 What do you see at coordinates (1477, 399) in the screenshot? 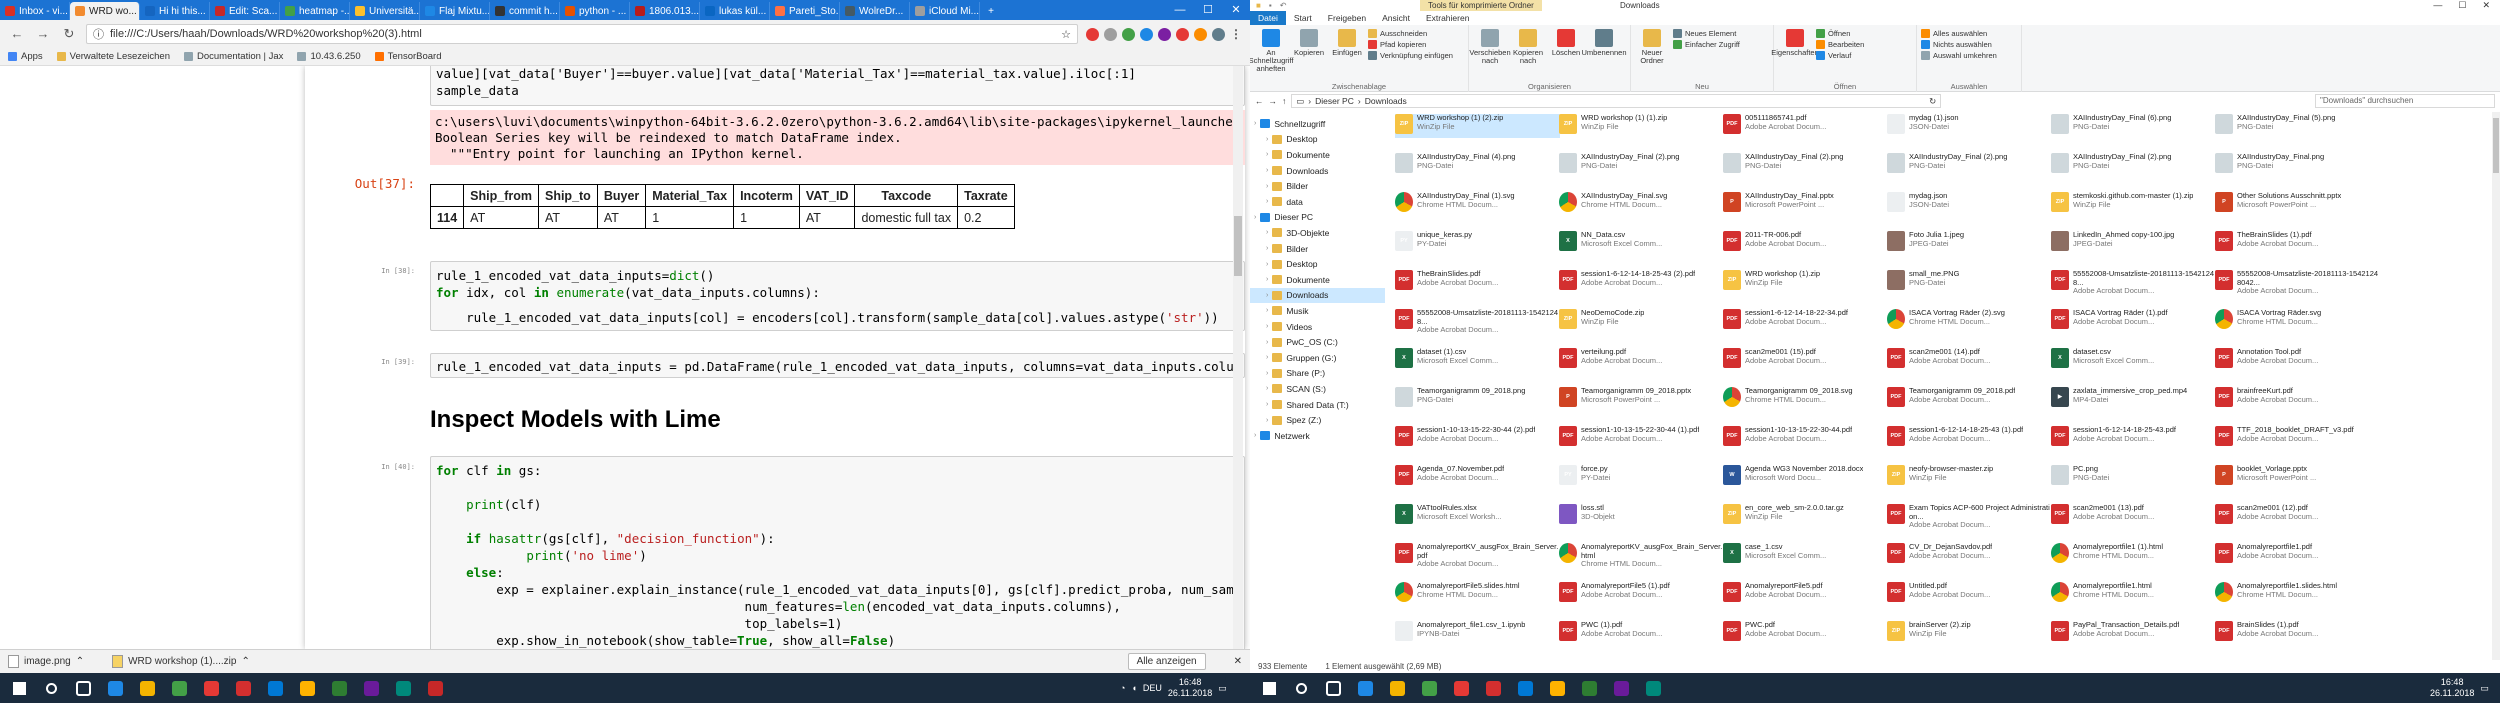
I see `file-item: Teamorganigramm 09_2018.png PNG-Datei` at bounding box center [1477, 399].